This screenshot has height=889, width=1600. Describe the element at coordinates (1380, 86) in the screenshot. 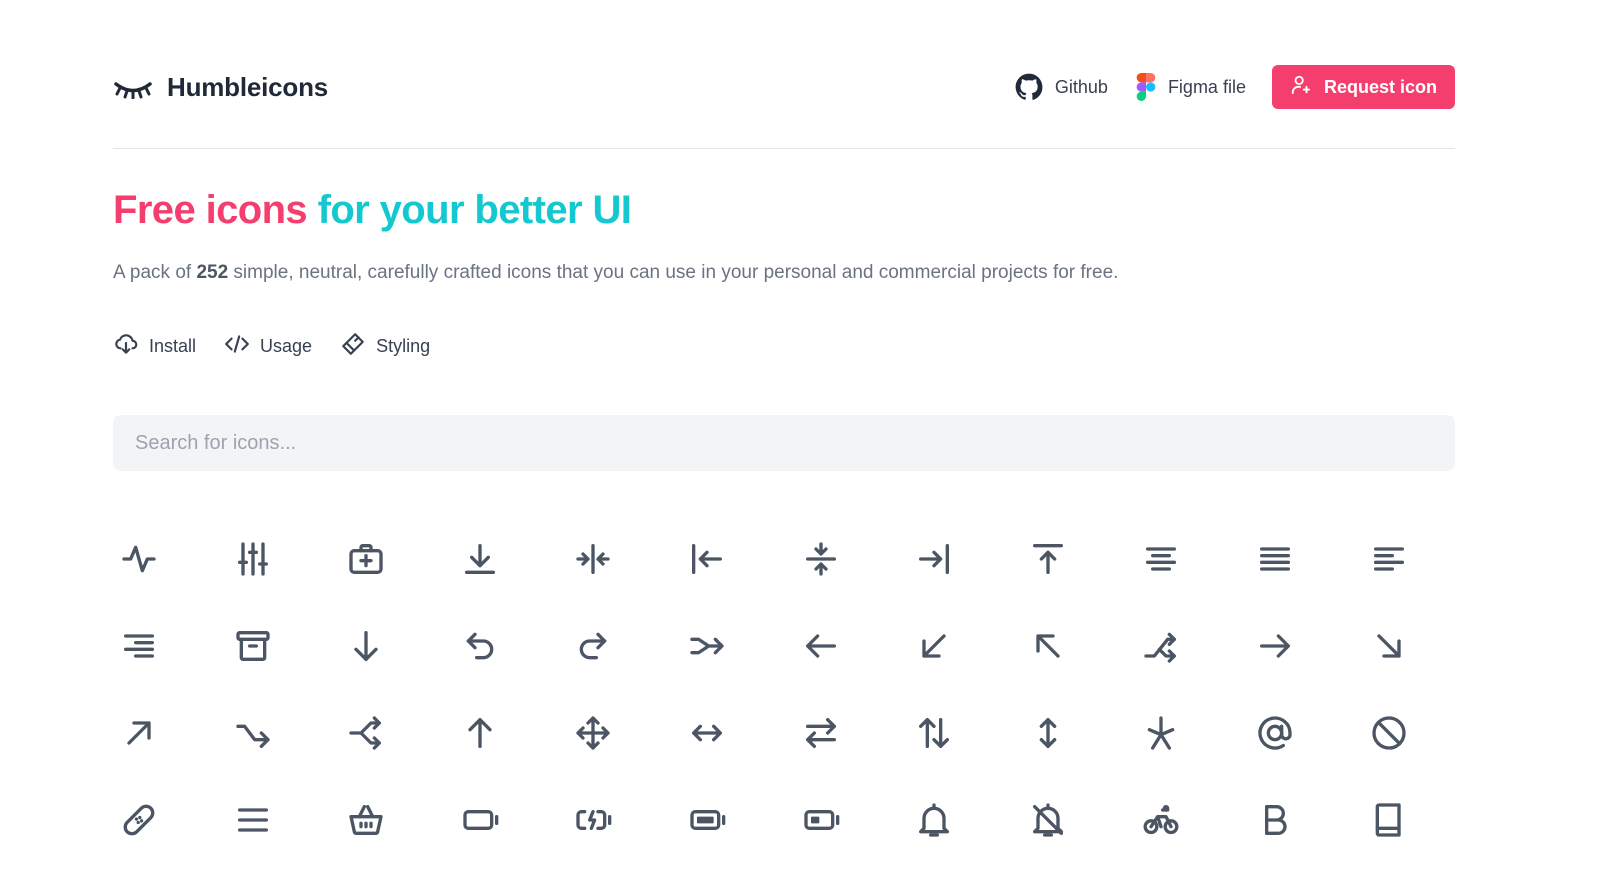

I see `request-icon-label: Request icon` at that location.